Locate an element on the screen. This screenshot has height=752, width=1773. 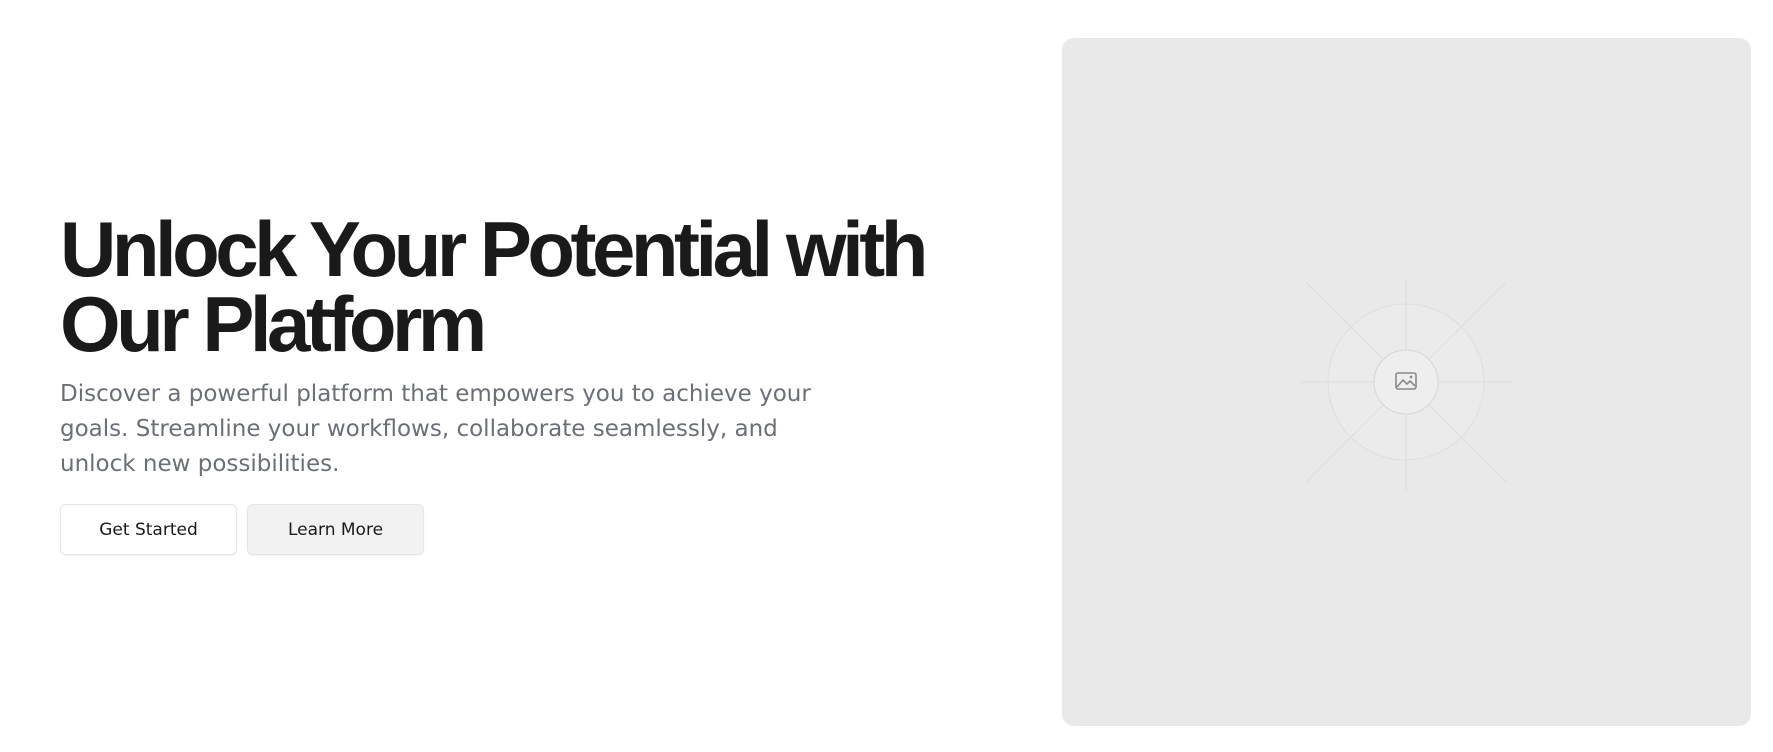
learn-more-button: Learn More is located at coordinates (335, 529).